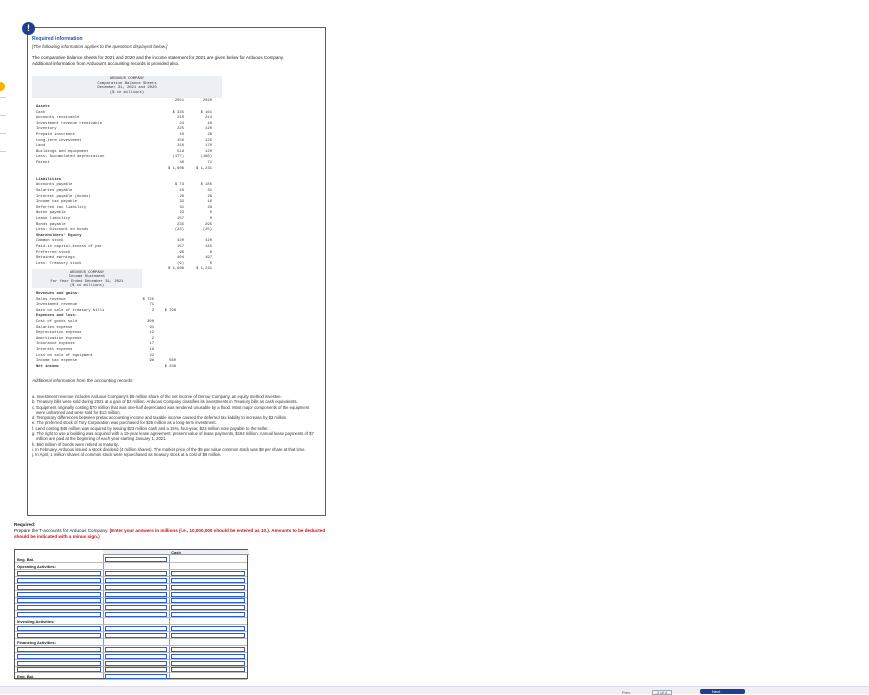 Image resolution: width=869 pixels, height=695 pixels. I want to click on balance-sheet-value-2020: 295, so click(208, 224).